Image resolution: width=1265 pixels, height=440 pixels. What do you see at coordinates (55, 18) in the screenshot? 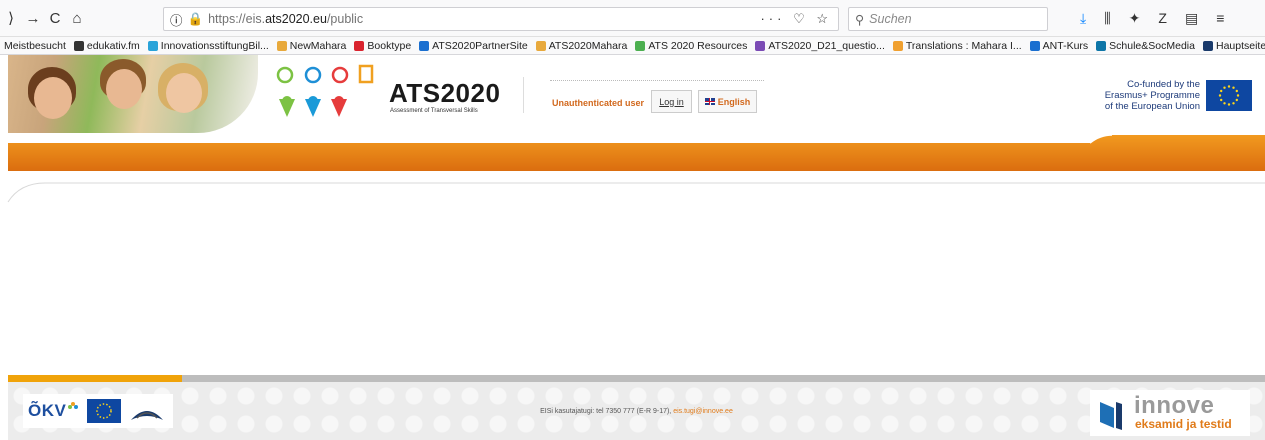
I see `reload-button: C` at bounding box center [55, 18].